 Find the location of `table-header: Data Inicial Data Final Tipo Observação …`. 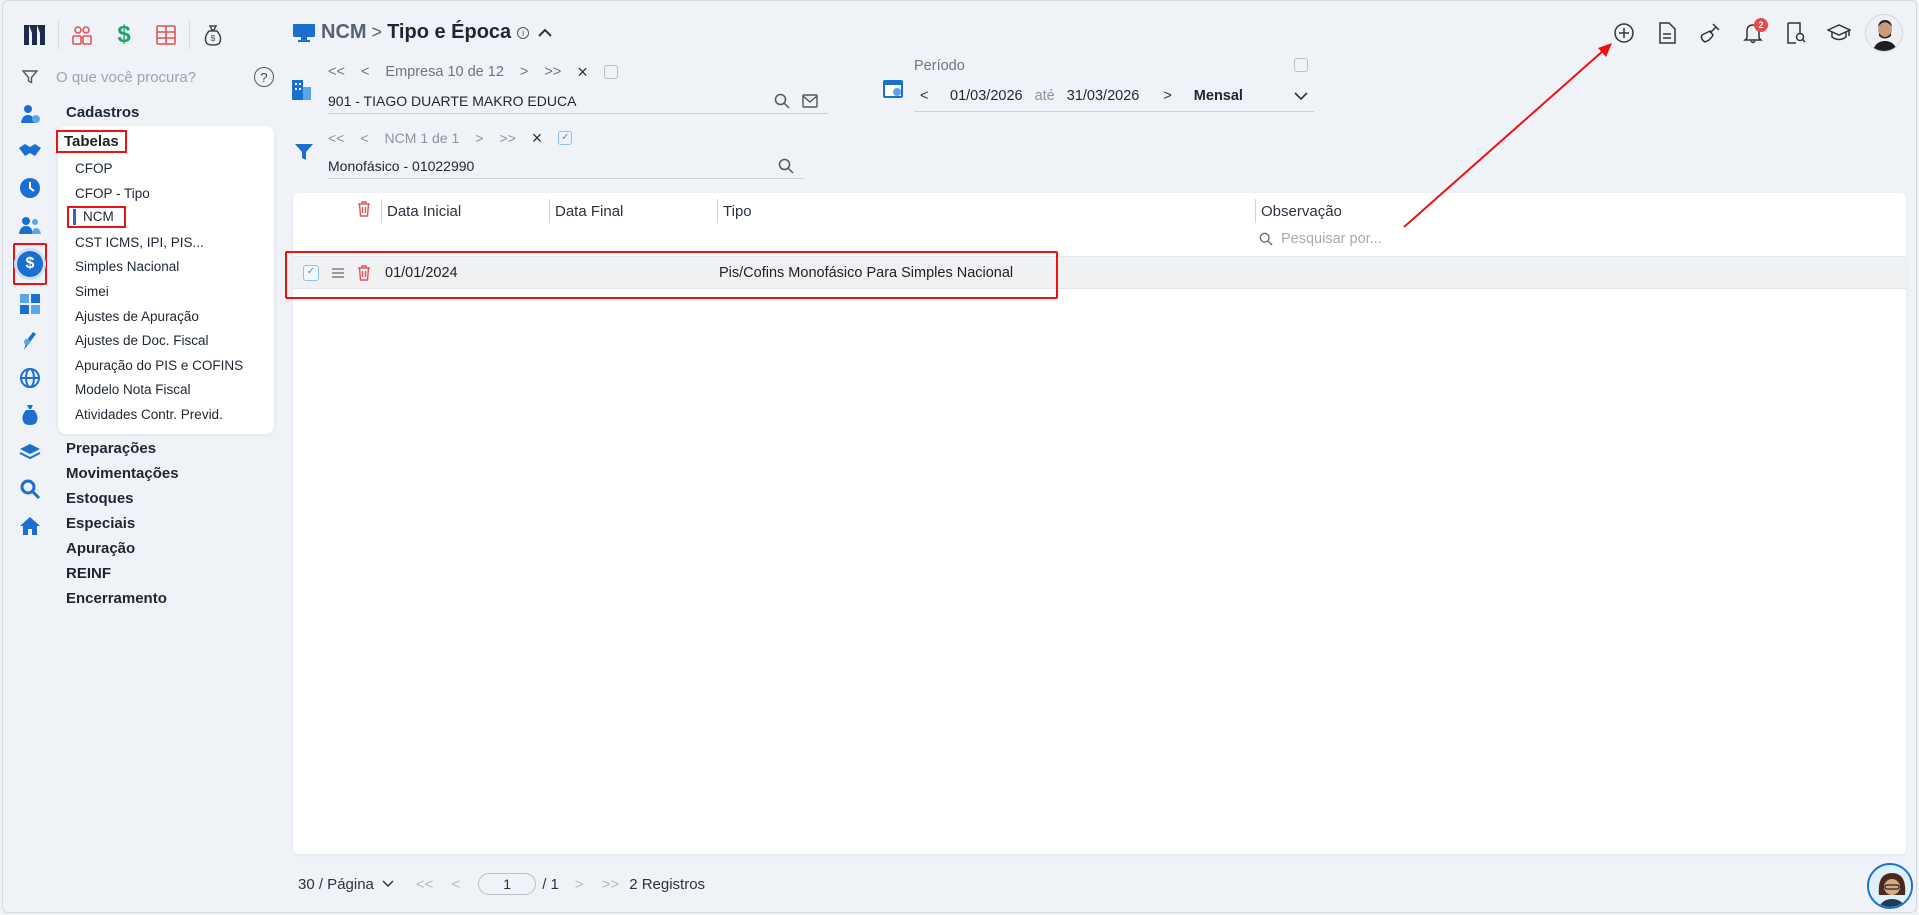

table-header: Data Inicial Data Final Tipo Observação … is located at coordinates (1099, 225).